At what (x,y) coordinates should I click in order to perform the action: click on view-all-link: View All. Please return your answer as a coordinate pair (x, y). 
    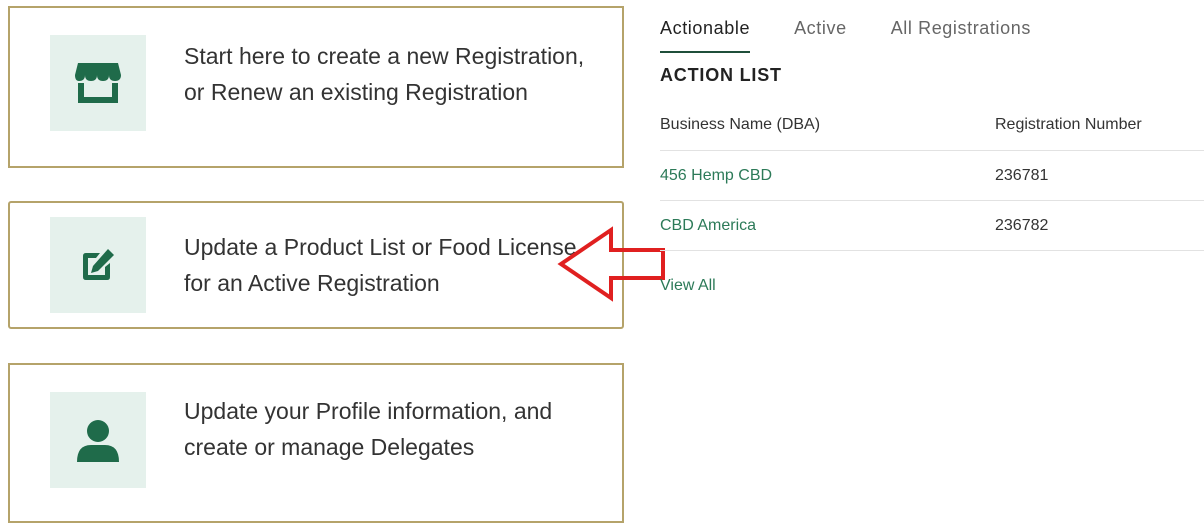
    Looking at the image, I should click on (688, 286).